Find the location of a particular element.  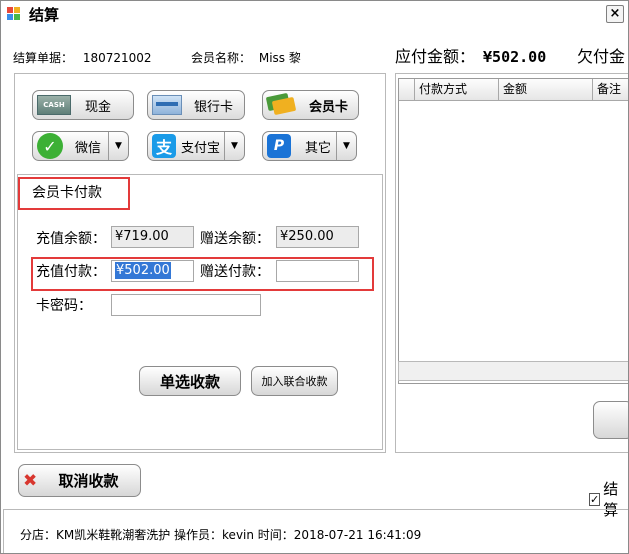

card-password-input is located at coordinates (186, 305).